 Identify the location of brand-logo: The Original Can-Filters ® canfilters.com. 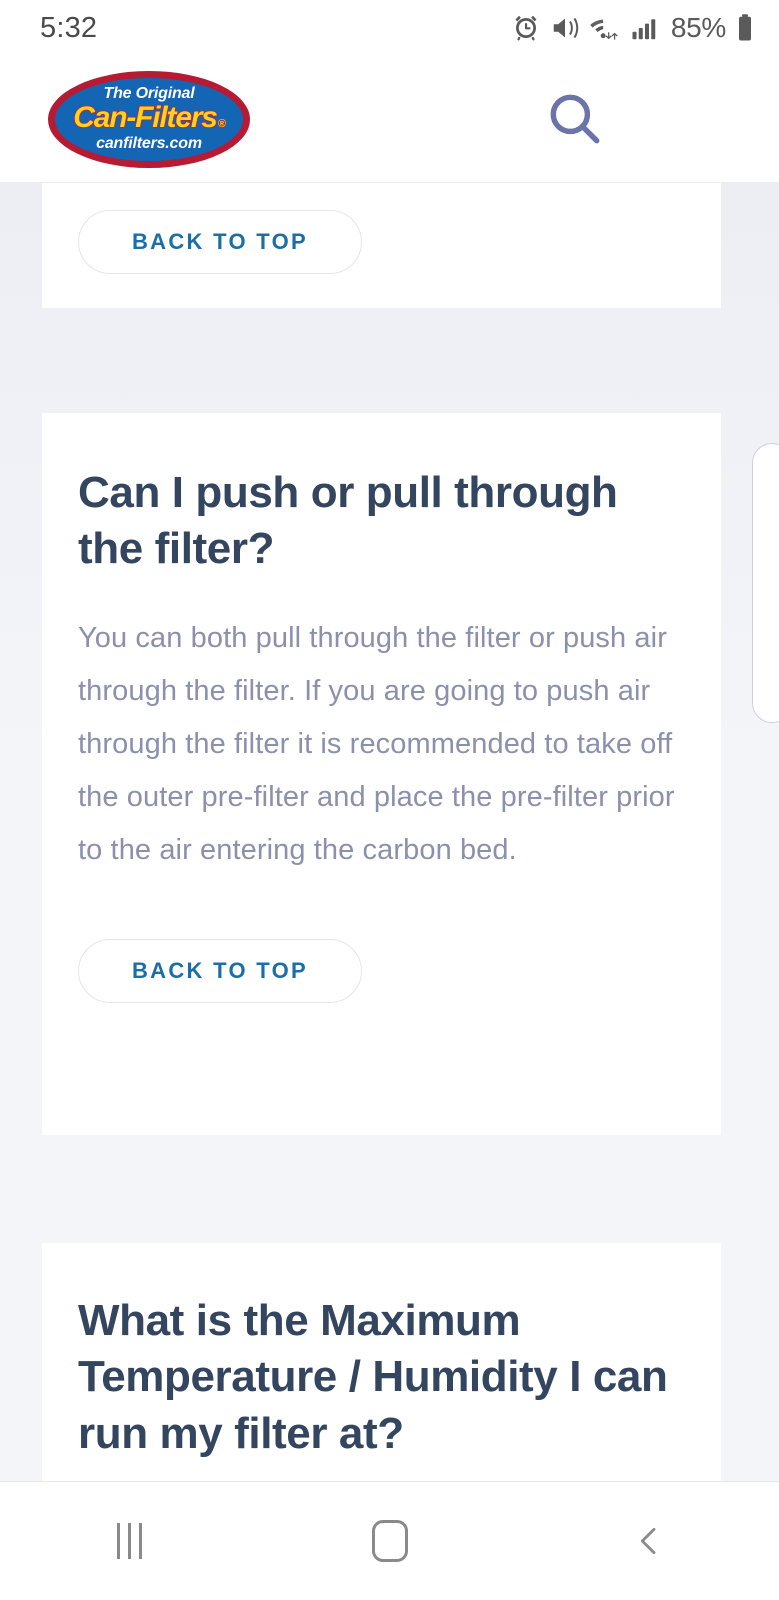
(149, 119).